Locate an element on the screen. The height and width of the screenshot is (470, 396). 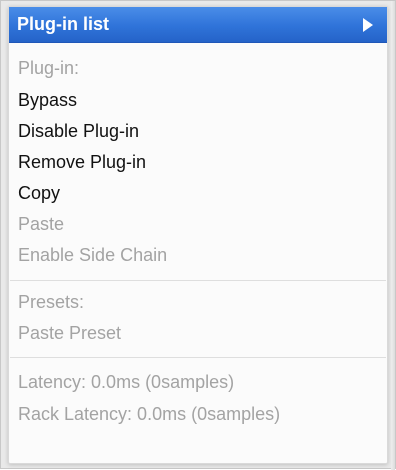
section-label-plugin: Plug-in: is located at coordinates (49, 68).